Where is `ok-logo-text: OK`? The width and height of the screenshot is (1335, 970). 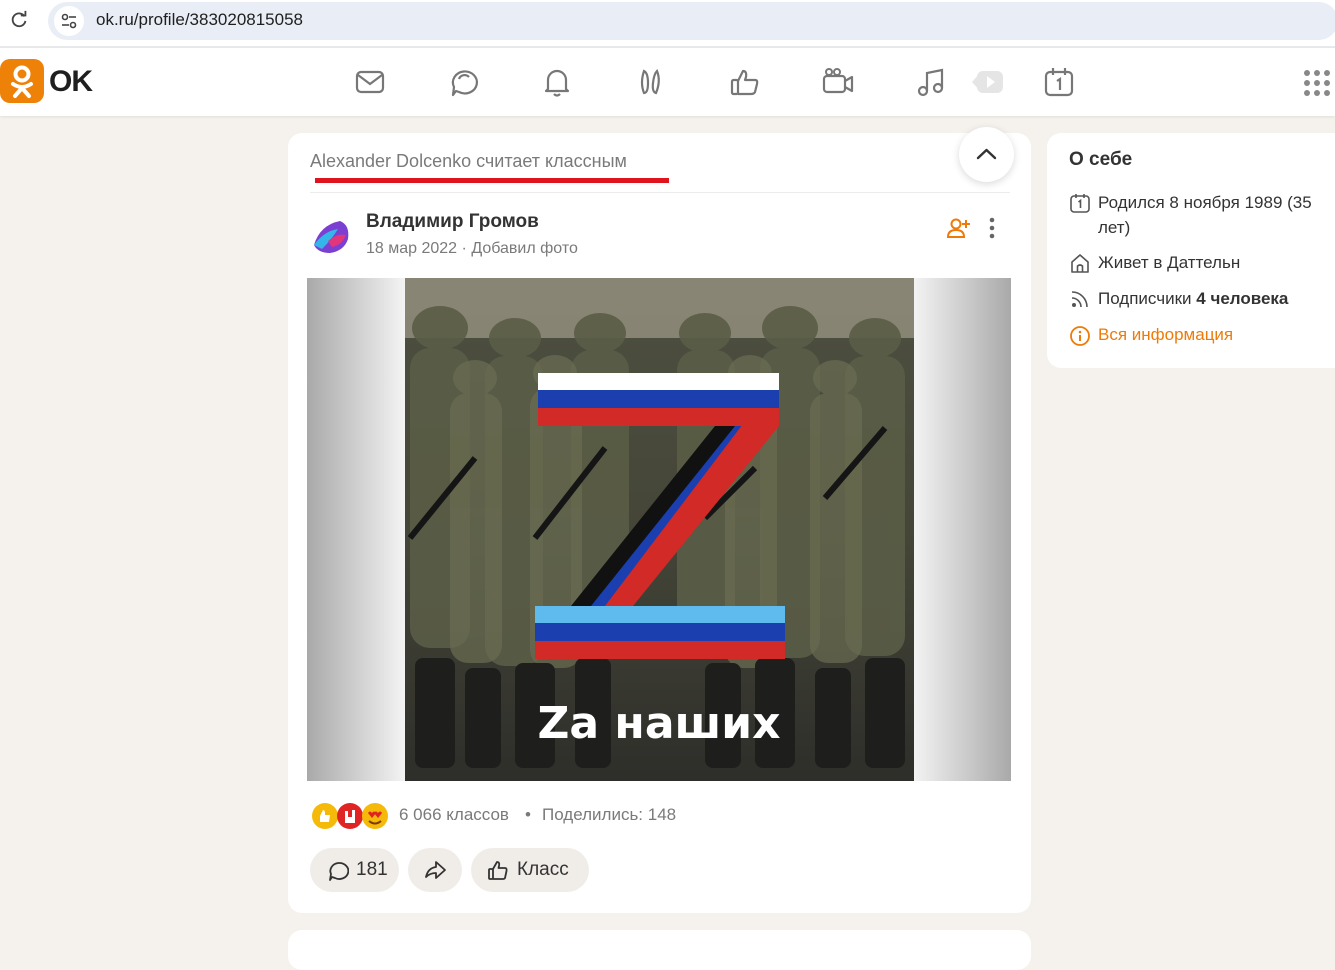
ok-logo-text: OK is located at coordinates (71, 82).